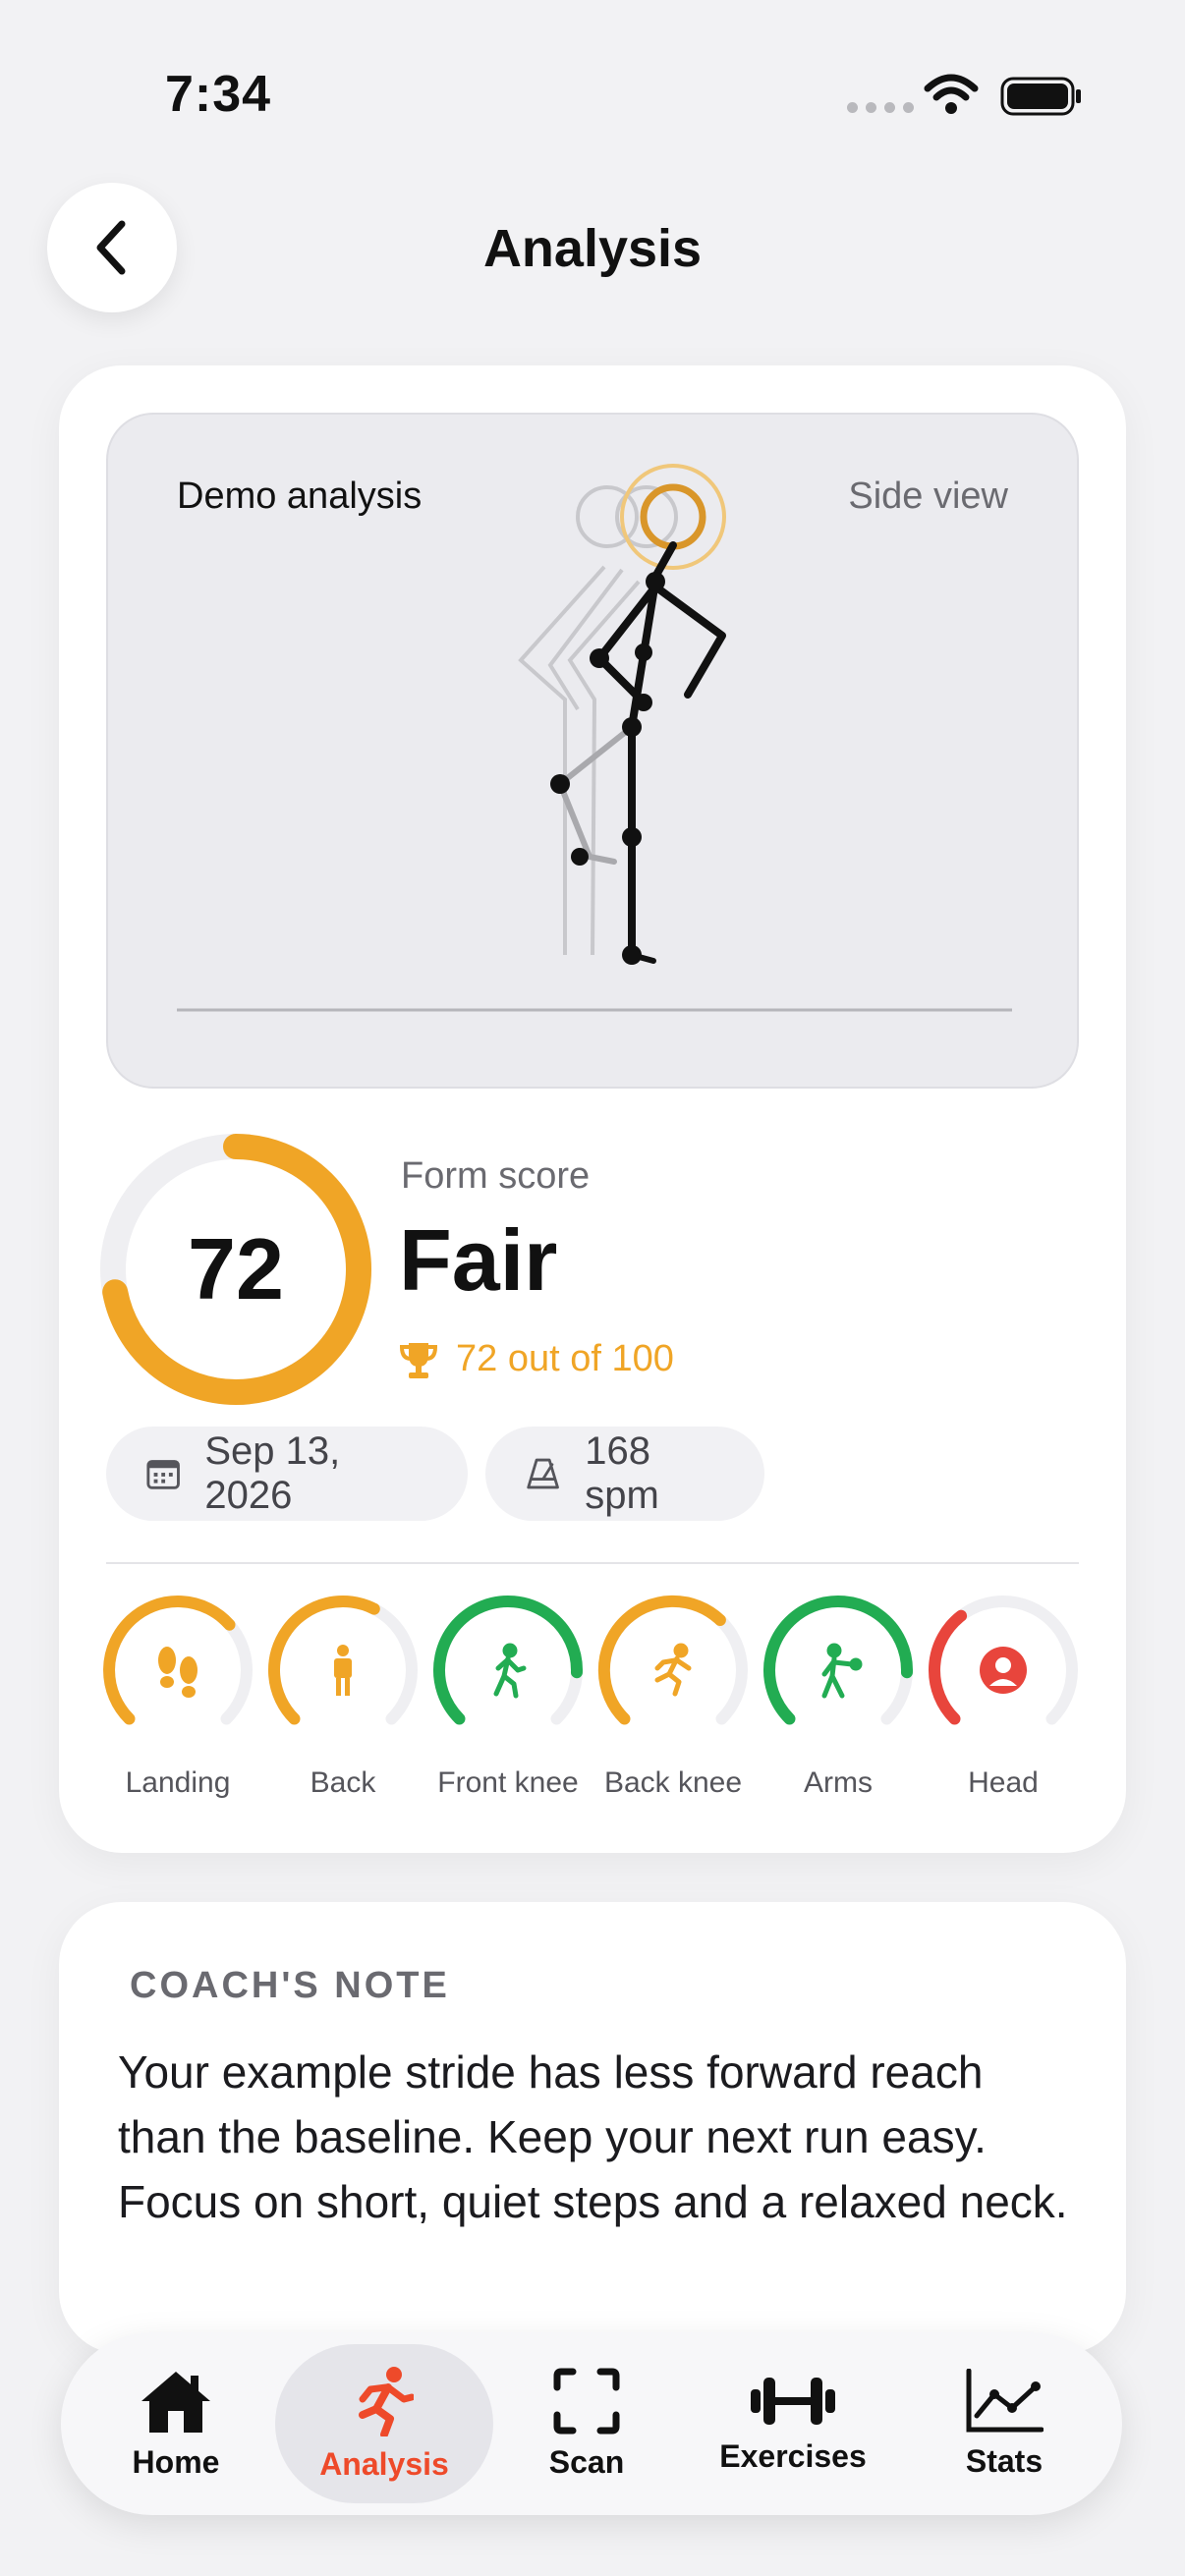  I want to click on page-title: Analysis, so click(592, 248).